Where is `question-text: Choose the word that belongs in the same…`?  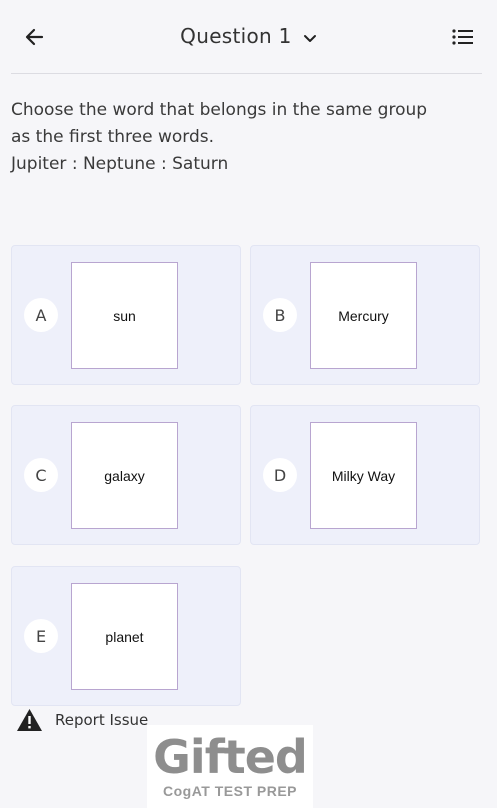
question-text: Choose the word that belongs in the same… is located at coordinates (249, 137).